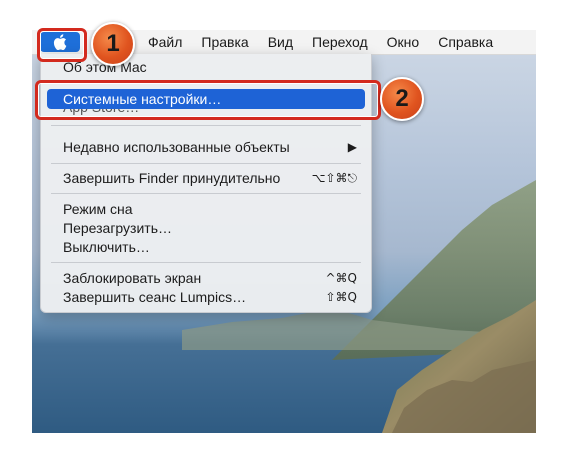 The image size is (568, 465). What do you see at coordinates (465, 42) in the screenshot?
I see `menu-help: Справка` at bounding box center [465, 42].